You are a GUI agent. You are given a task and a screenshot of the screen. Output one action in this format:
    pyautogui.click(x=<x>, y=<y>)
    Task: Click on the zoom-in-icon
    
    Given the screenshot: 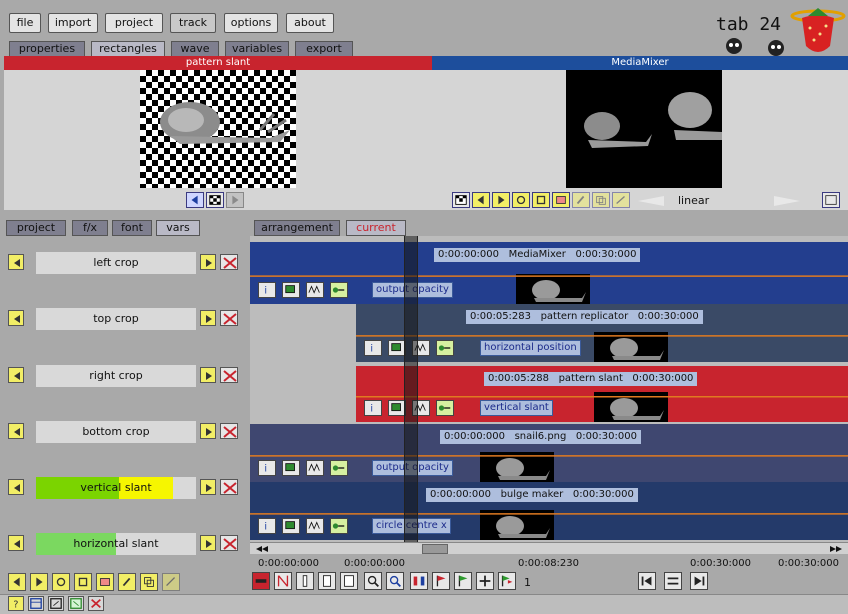 What is the action you would take?
    pyautogui.click(x=373, y=581)
    